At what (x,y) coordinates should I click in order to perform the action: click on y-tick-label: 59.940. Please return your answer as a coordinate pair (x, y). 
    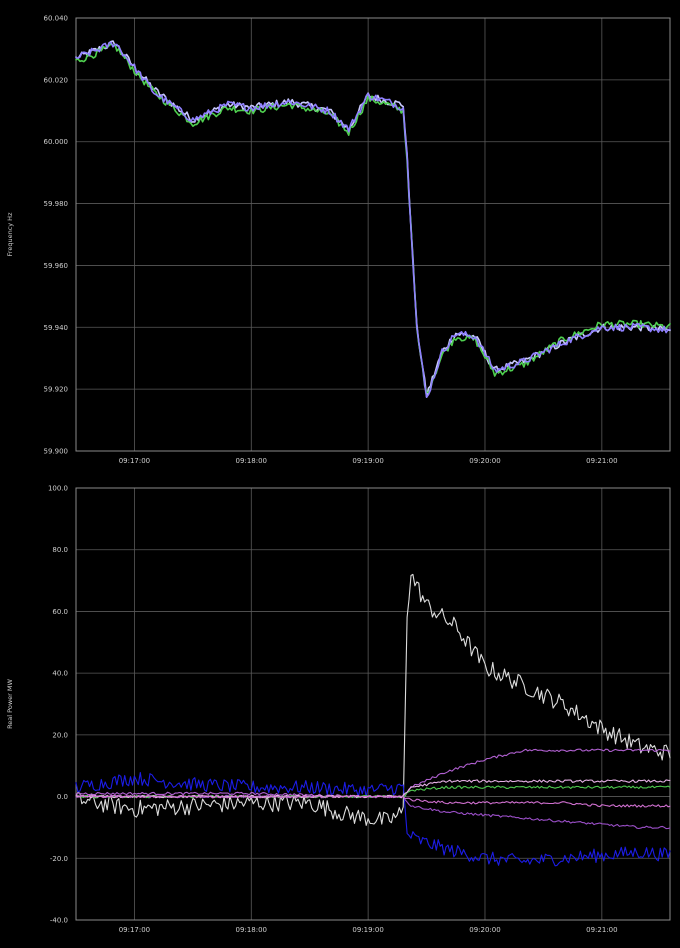
    Looking at the image, I should click on (56, 328).